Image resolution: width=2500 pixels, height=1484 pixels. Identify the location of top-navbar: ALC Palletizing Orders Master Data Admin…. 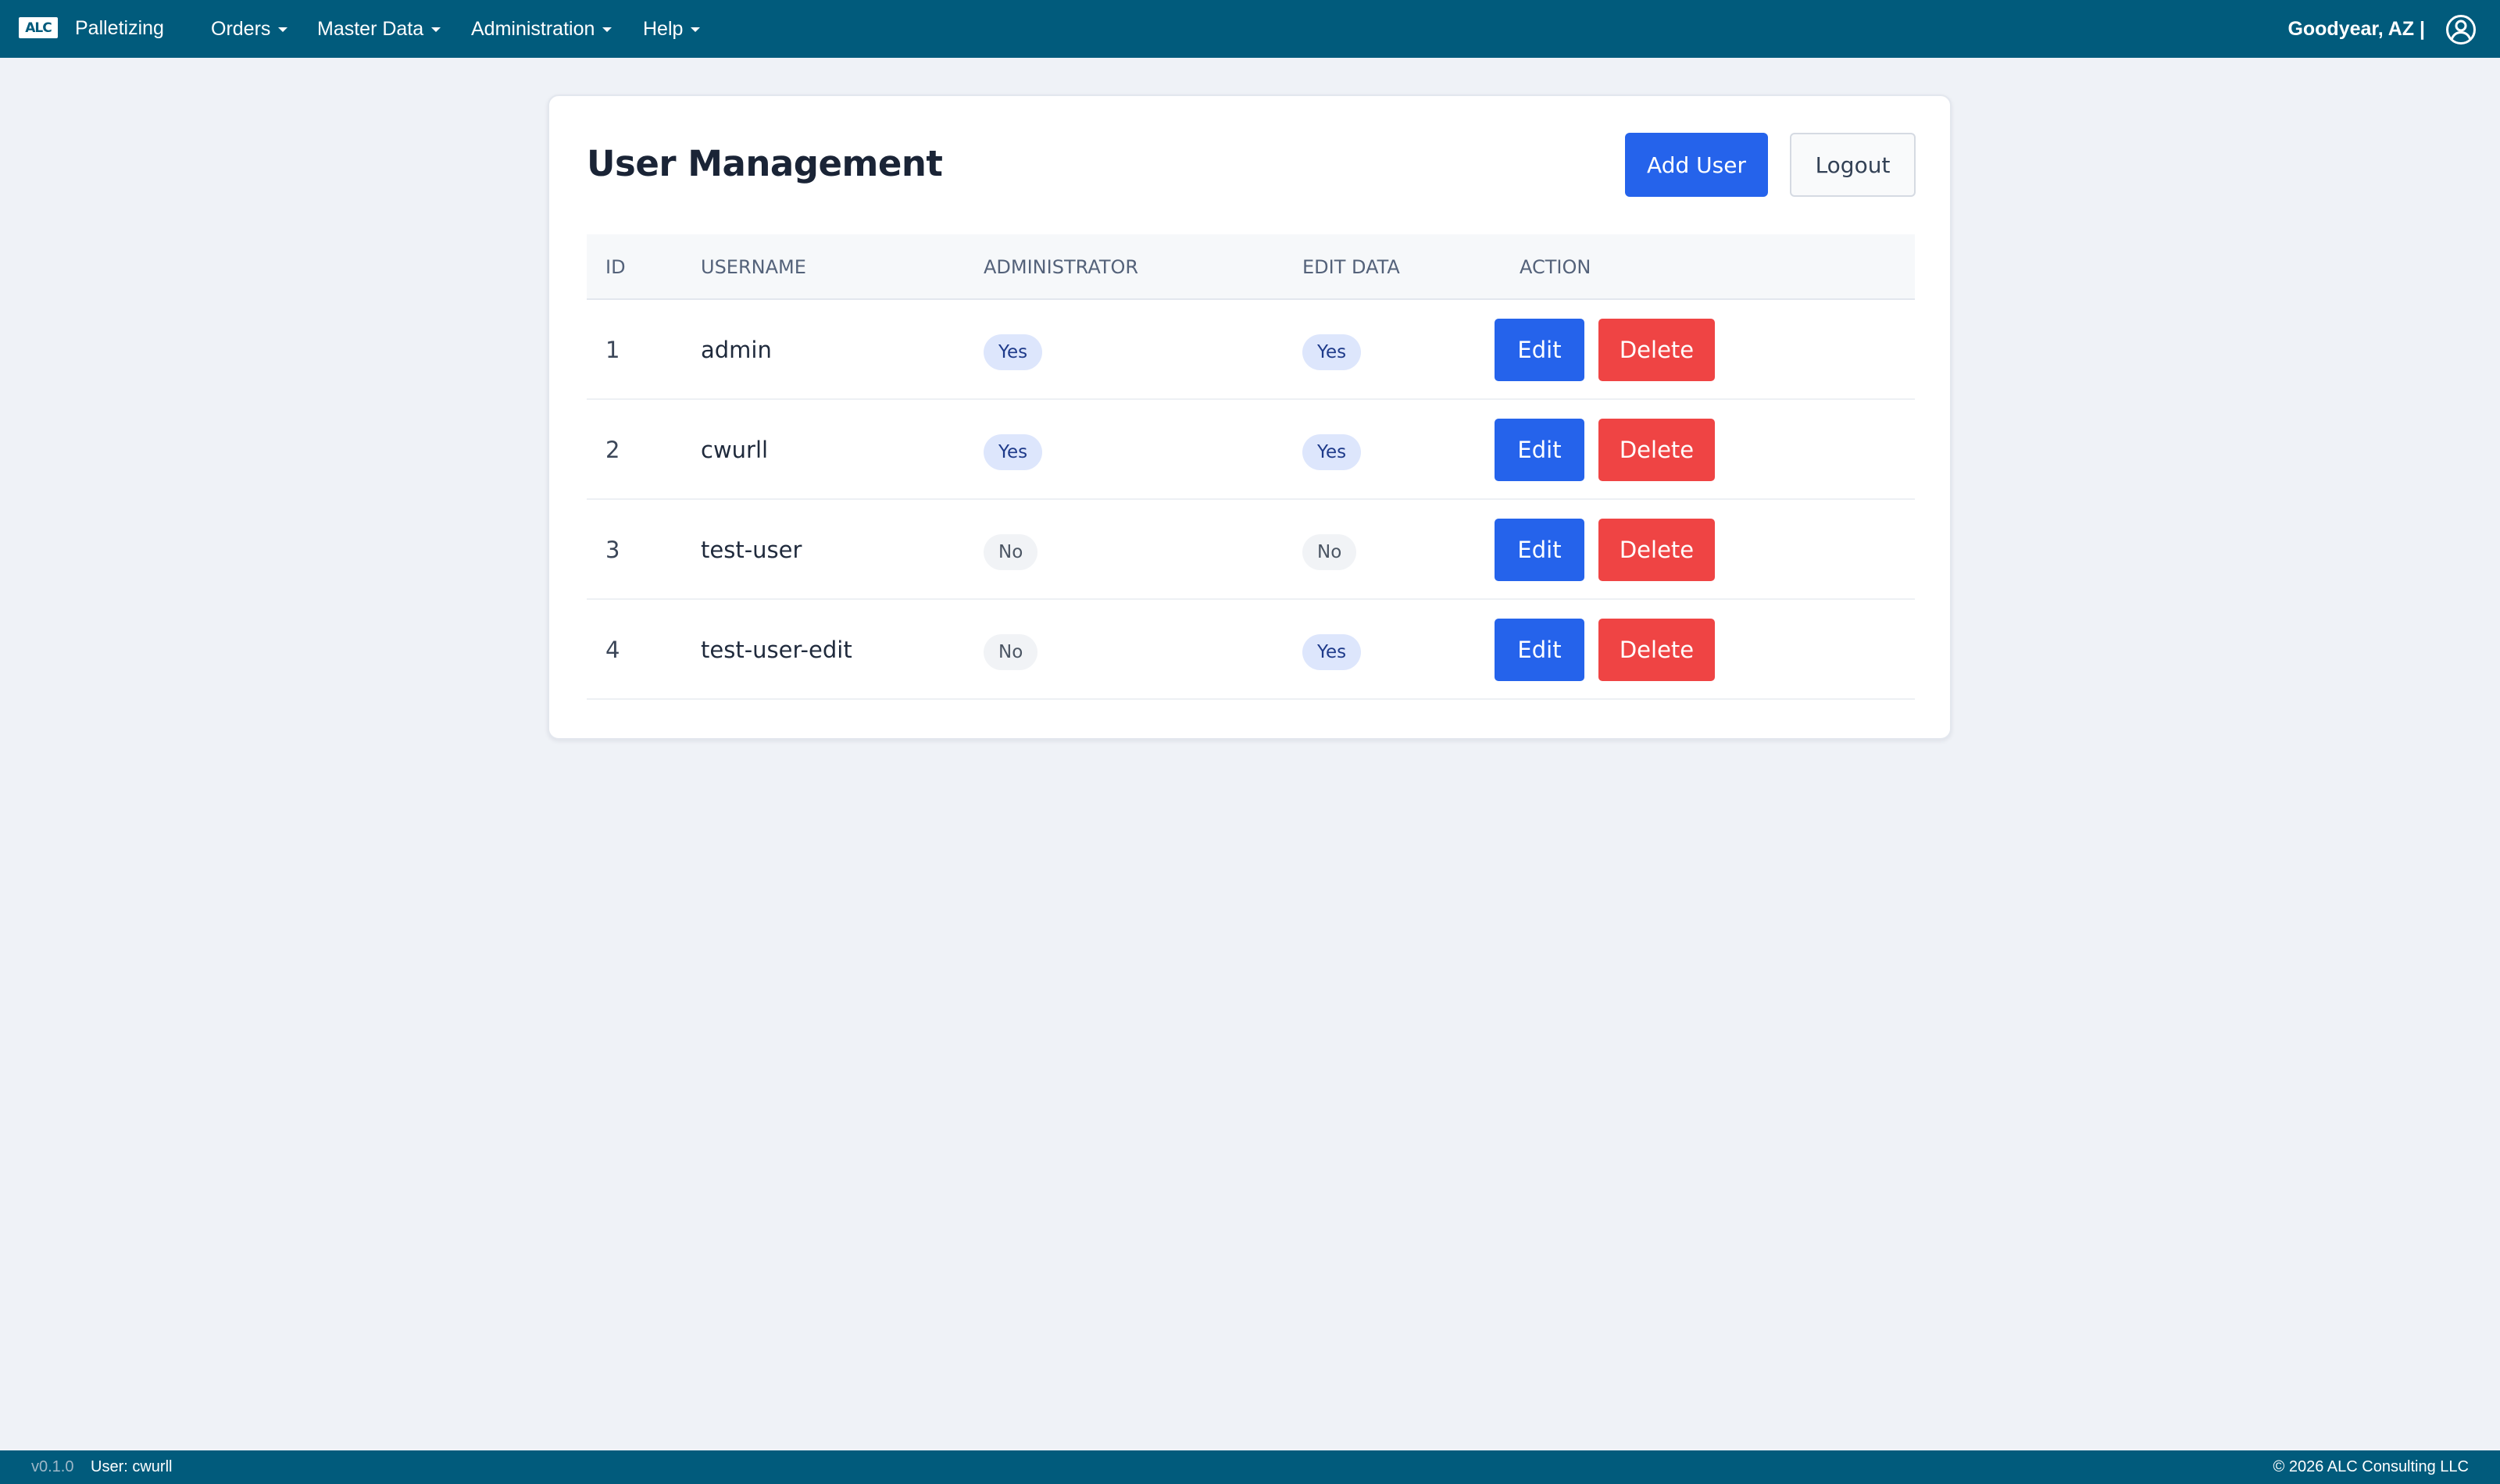
(1250, 29).